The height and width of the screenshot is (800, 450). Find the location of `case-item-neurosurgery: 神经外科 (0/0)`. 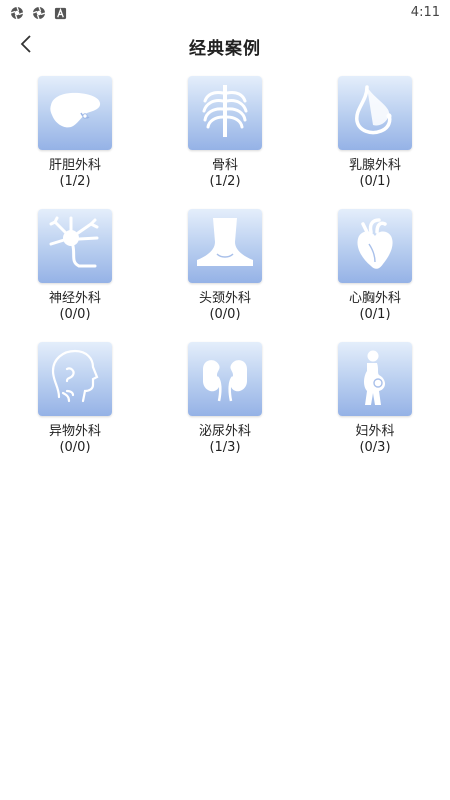

case-item-neurosurgery: 神经外科 (0/0) is located at coordinates (75, 275).